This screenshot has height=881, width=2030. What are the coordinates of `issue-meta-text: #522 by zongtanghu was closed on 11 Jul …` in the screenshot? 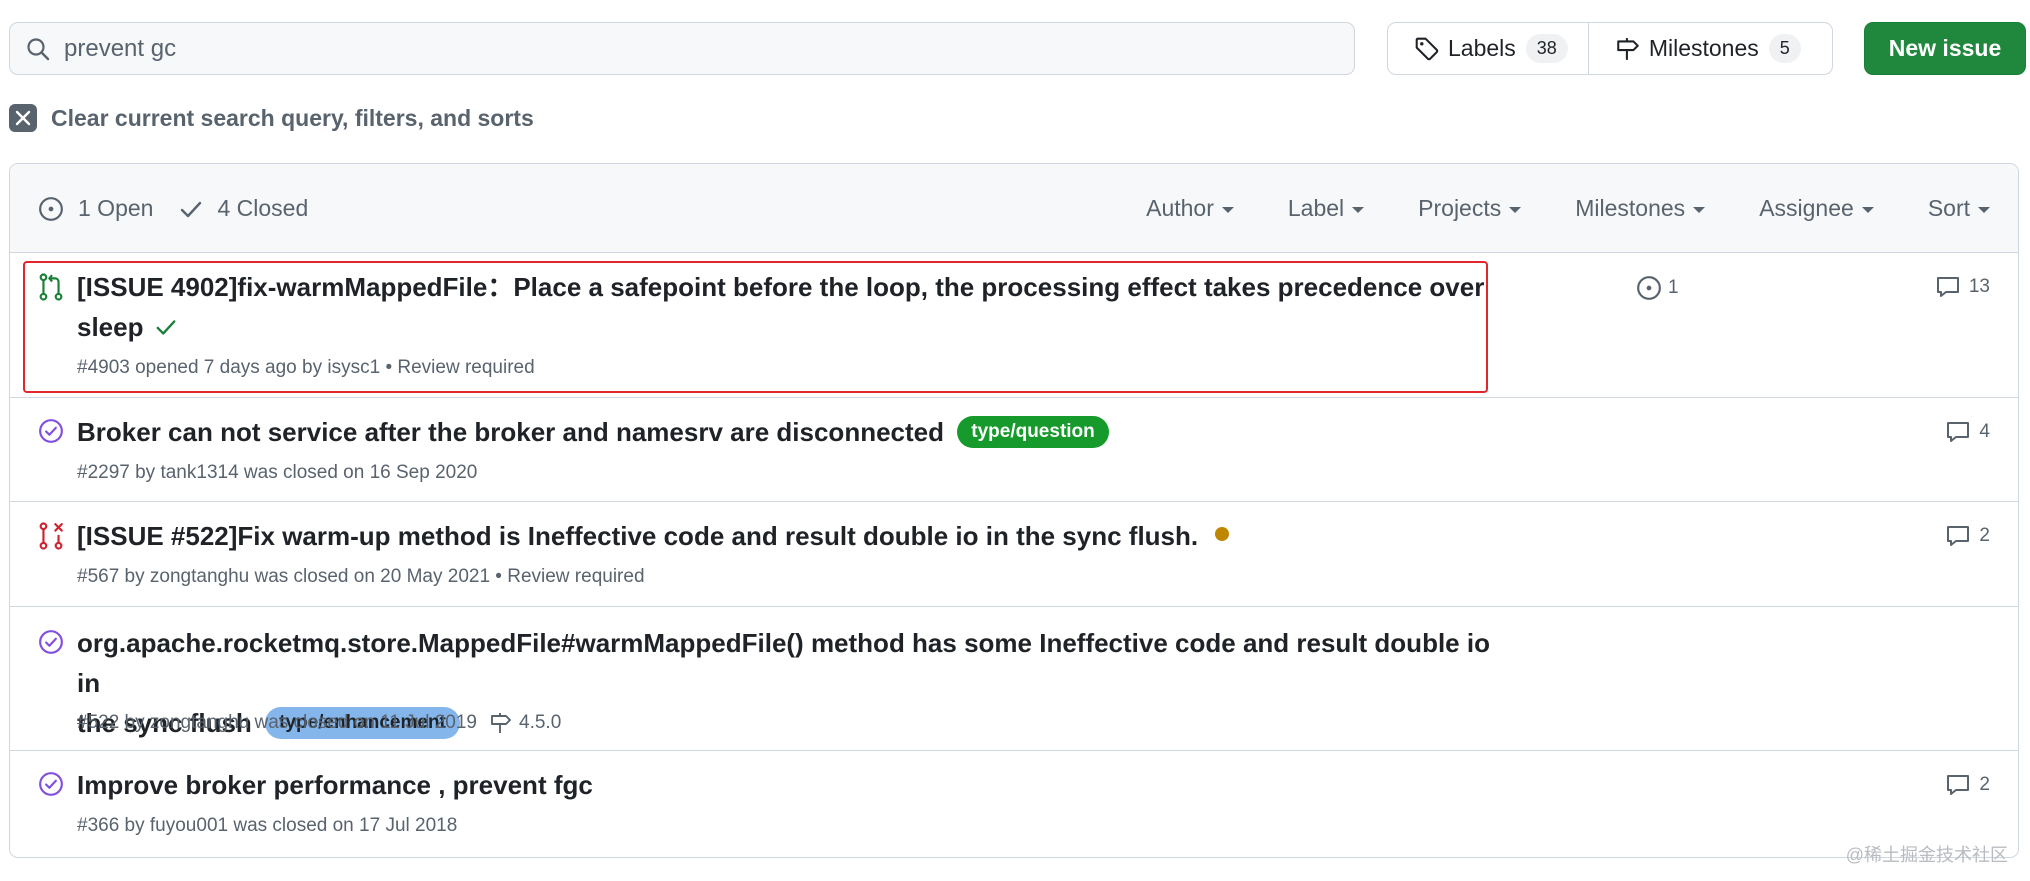 It's located at (277, 722).